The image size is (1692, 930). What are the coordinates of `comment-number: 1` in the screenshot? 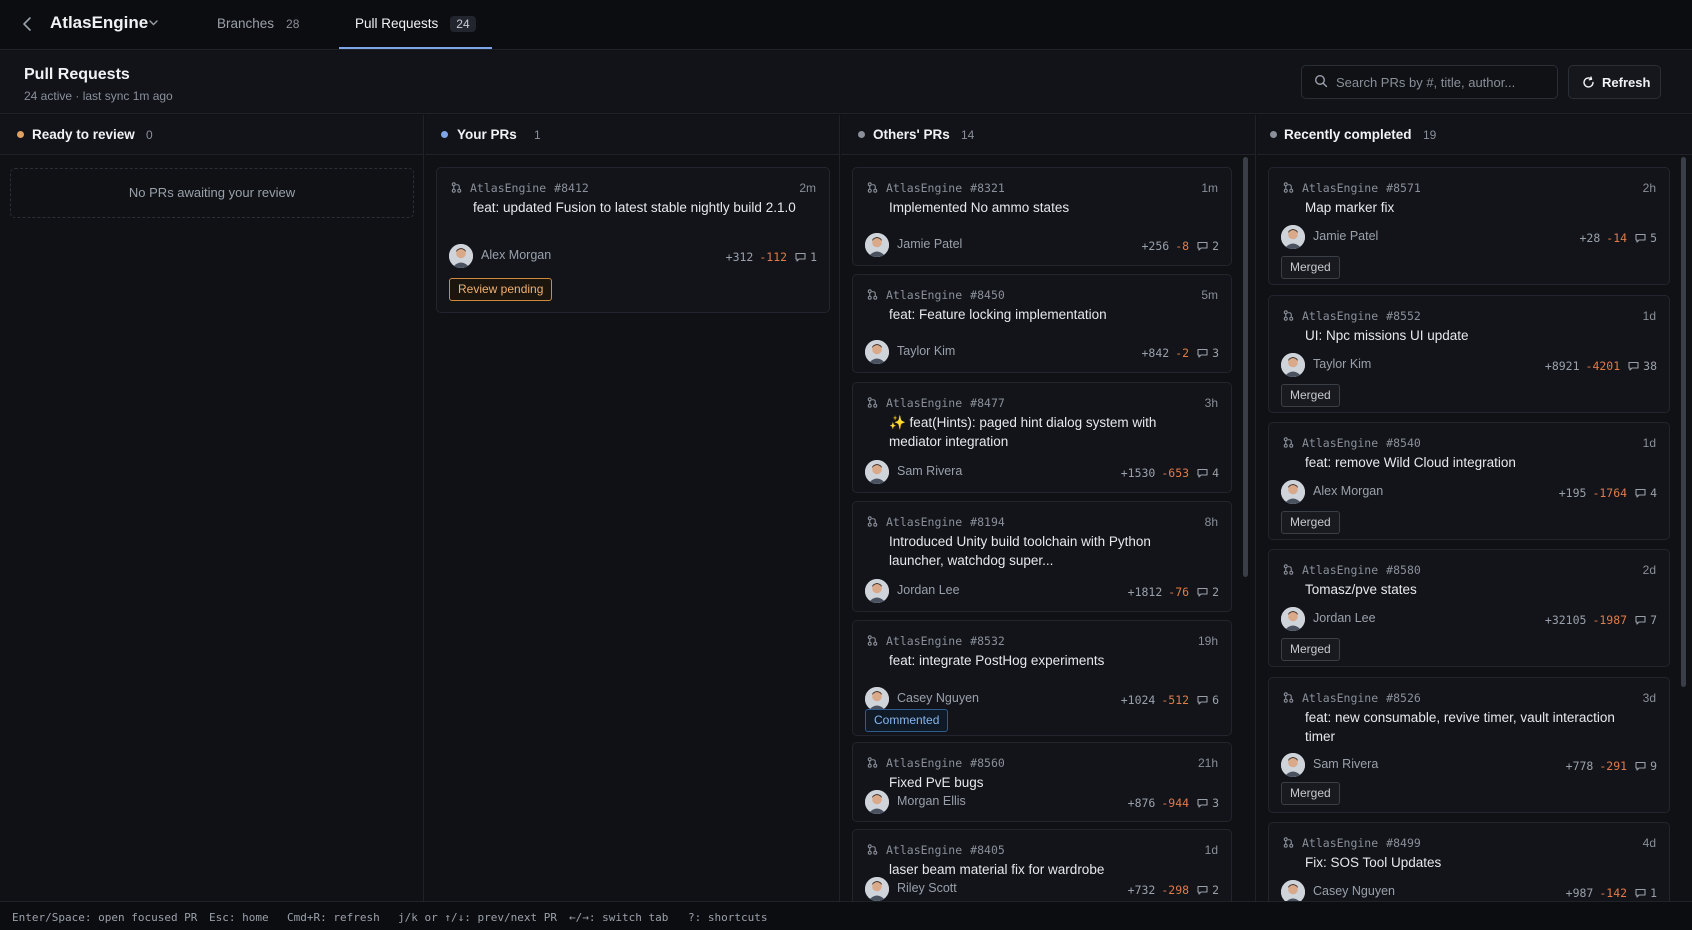 It's located at (813, 257).